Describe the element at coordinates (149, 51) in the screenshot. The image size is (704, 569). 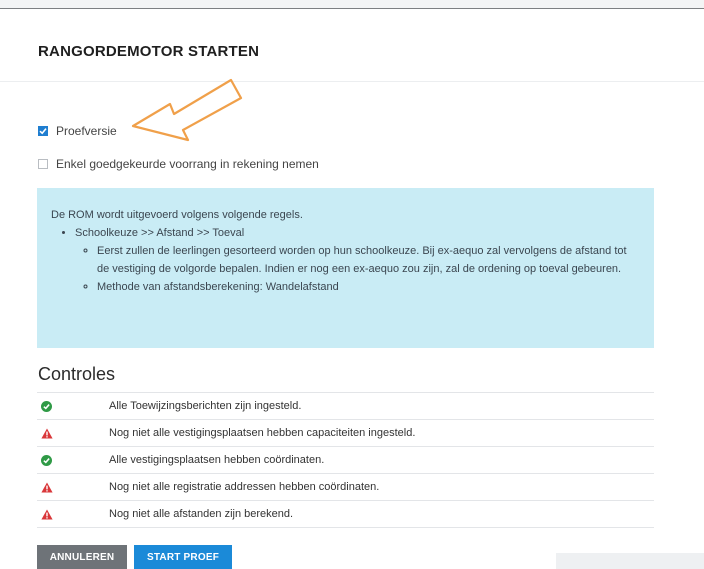
I see `page-title: RANGORDEMOTOR STARTEN` at that location.